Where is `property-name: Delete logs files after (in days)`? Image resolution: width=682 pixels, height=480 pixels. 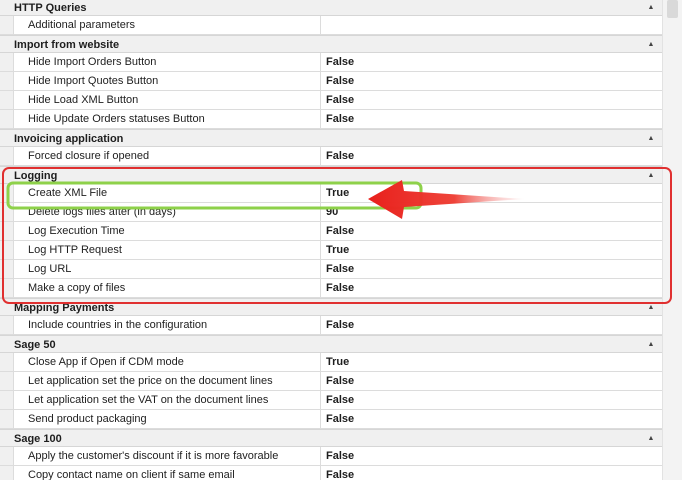 property-name: Delete logs files after (in days) is located at coordinates (102, 212).